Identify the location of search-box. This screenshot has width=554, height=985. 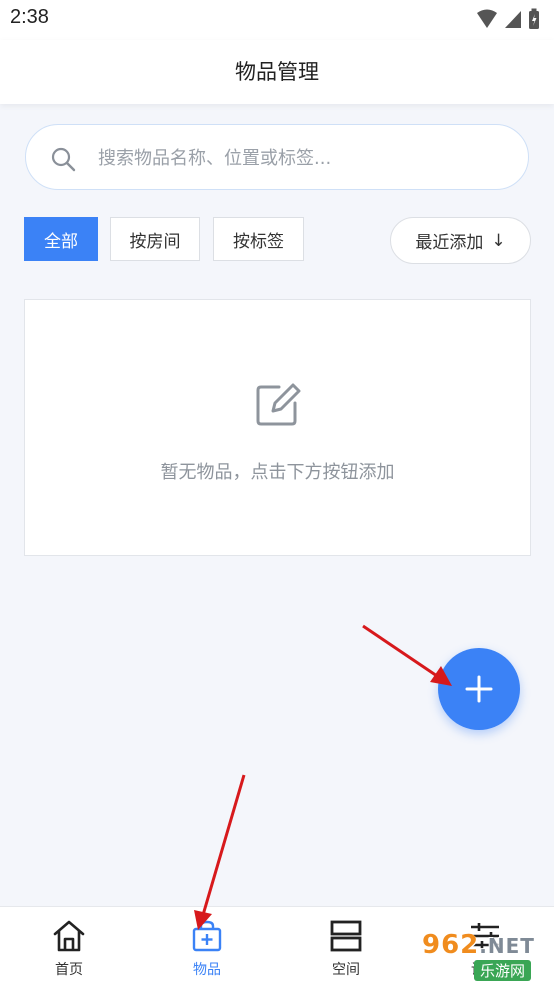
(277, 157).